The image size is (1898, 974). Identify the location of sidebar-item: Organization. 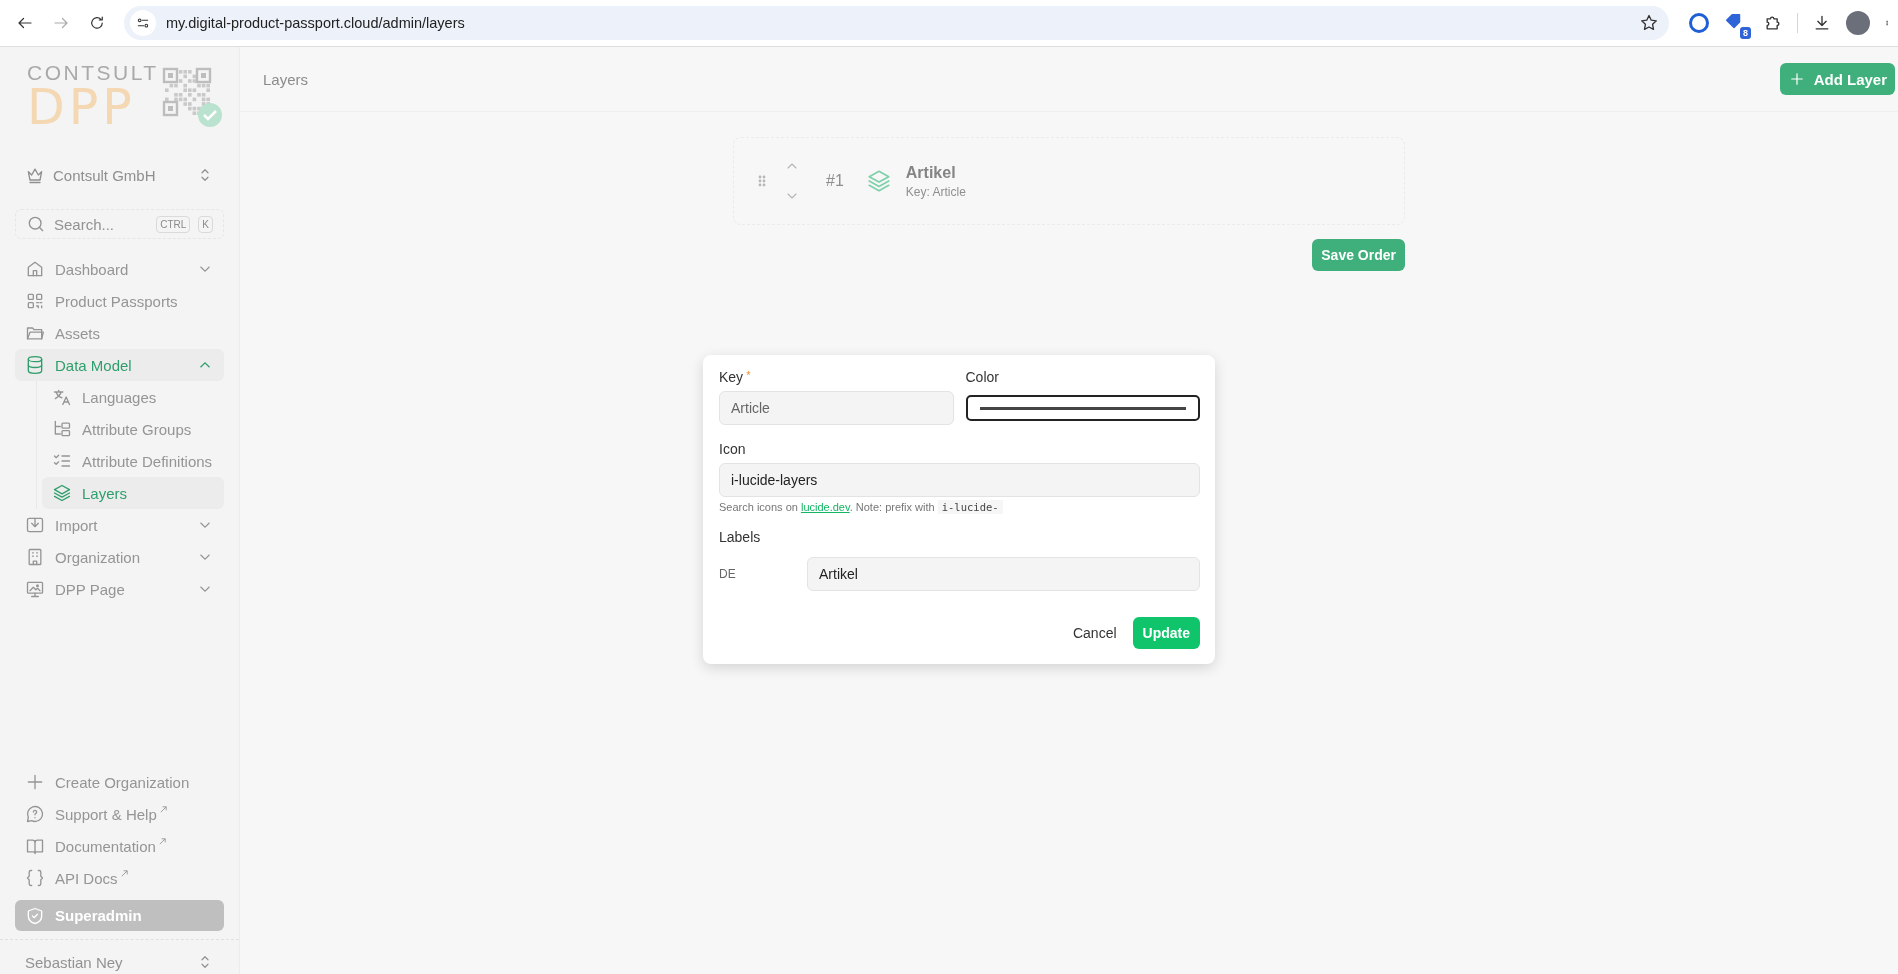
(119, 557).